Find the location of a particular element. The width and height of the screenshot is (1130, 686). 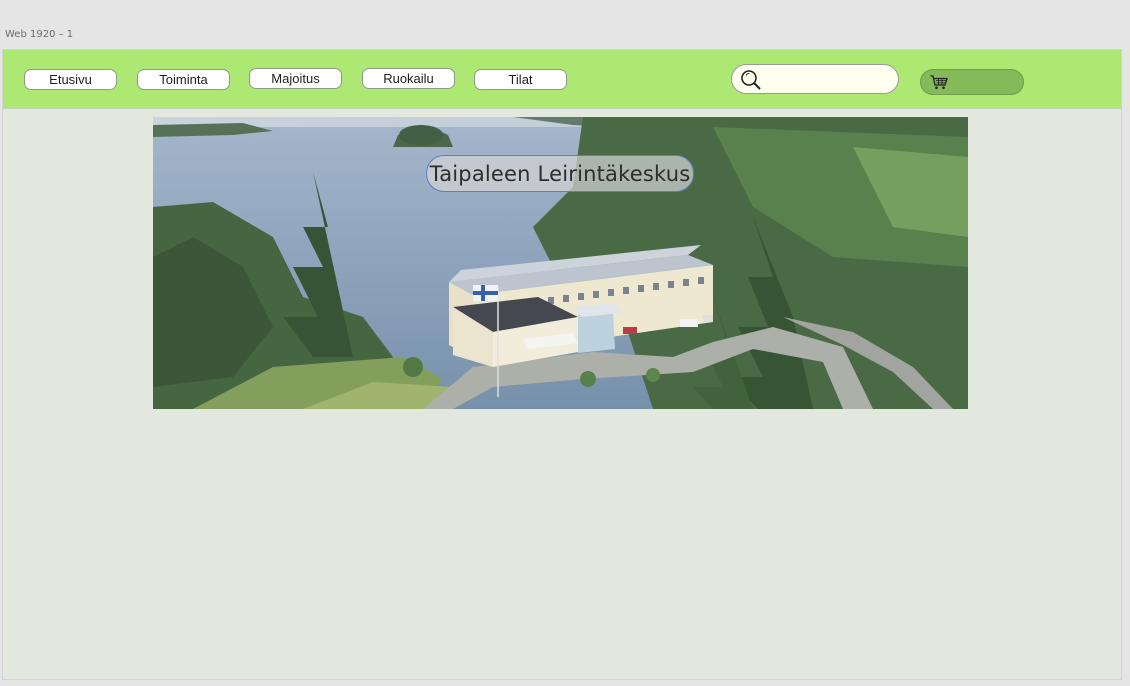

search-box is located at coordinates (815, 79).